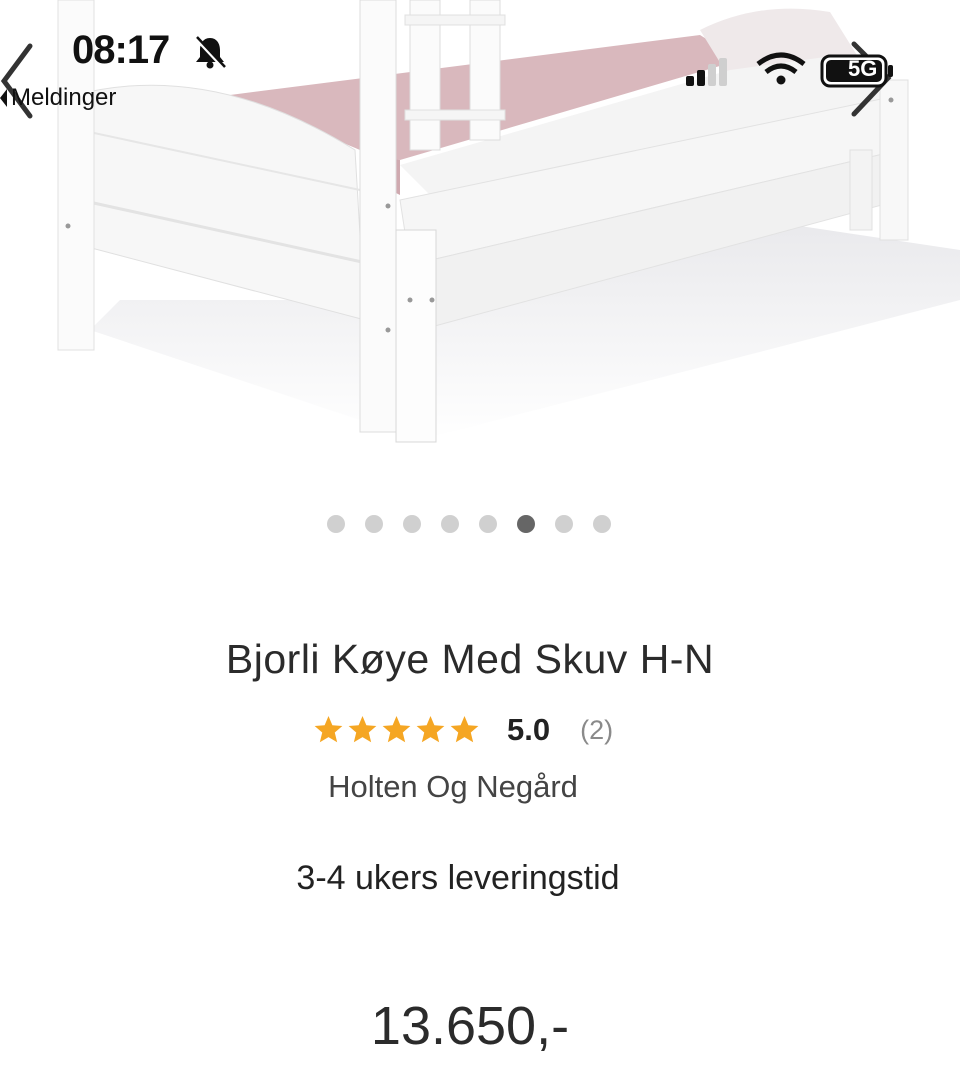 The width and height of the screenshot is (960, 1090). What do you see at coordinates (469, 524) in the screenshot?
I see `carousel-pagination` at bounding box center [469, 524].